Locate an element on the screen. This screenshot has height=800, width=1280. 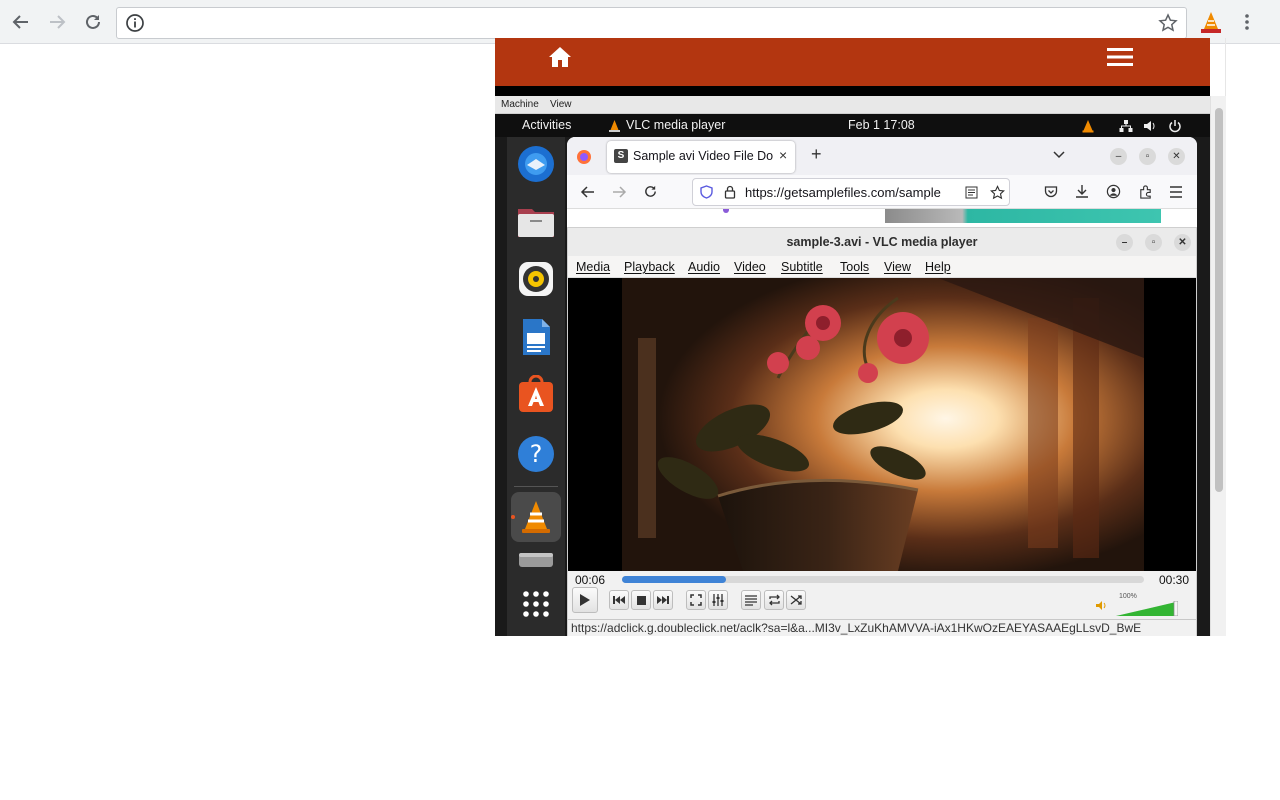
vlc-minimize-button: – is located at coordinates (1124, 242).